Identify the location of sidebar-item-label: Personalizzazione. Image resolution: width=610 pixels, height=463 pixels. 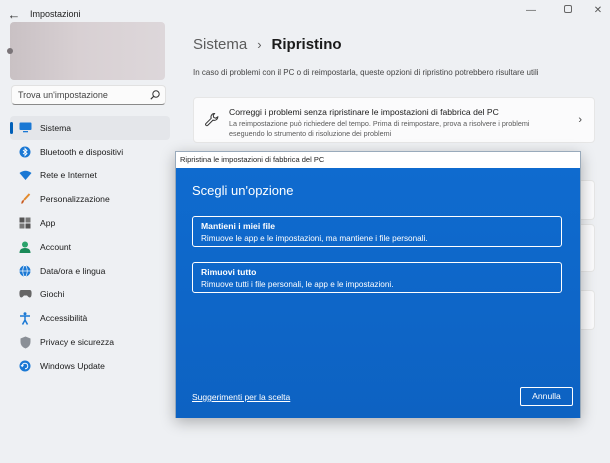
(75, 199).